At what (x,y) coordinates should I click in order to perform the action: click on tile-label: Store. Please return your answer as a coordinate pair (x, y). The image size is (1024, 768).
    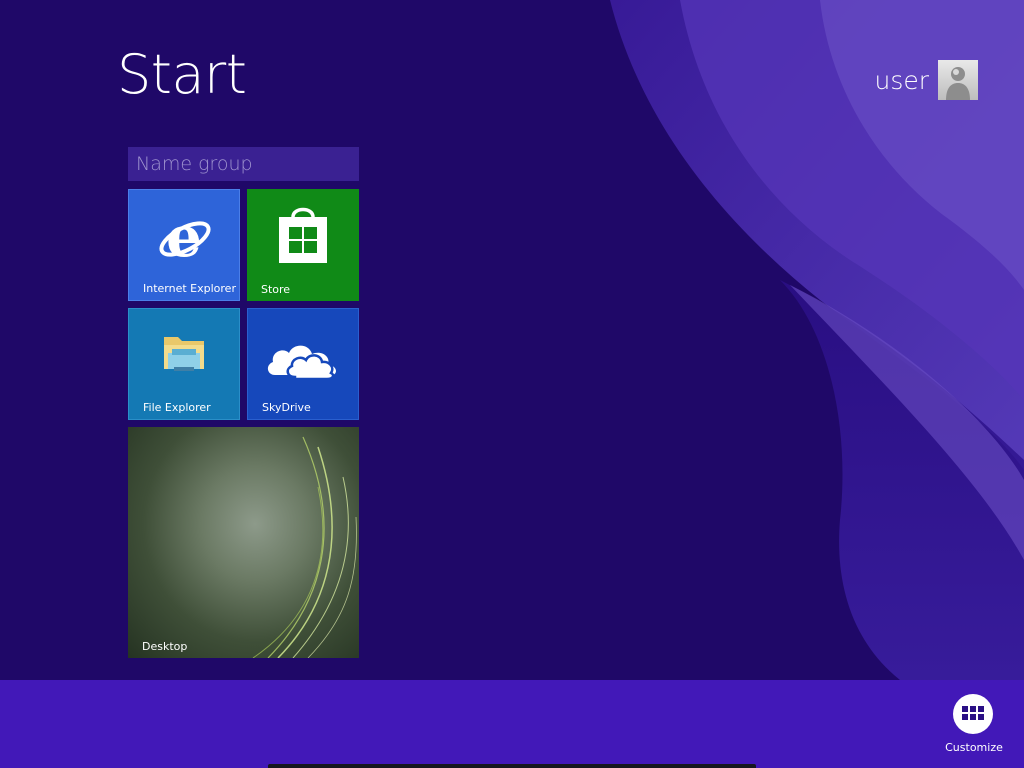
    Looking at the image, I should click on (276, 289).